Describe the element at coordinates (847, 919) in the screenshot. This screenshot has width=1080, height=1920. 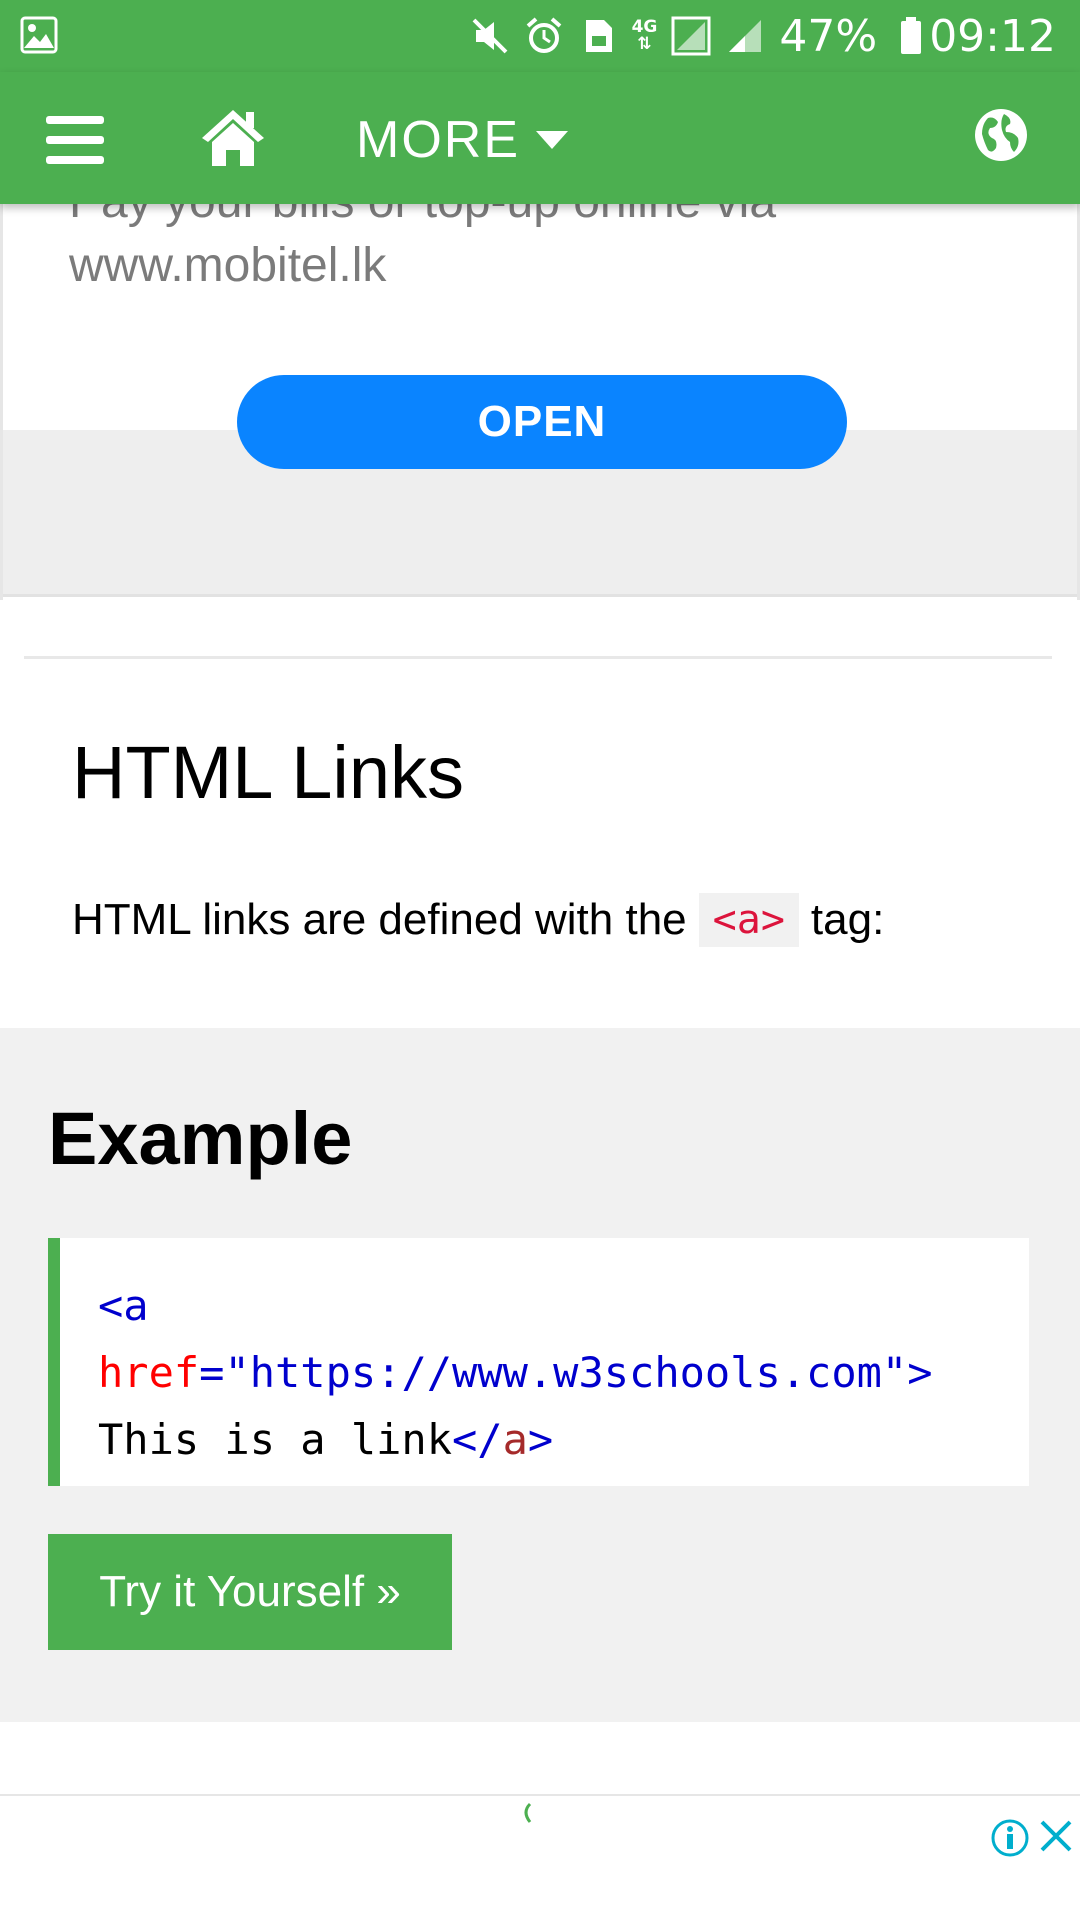
I see `intro-text-end: tag:` at that location.